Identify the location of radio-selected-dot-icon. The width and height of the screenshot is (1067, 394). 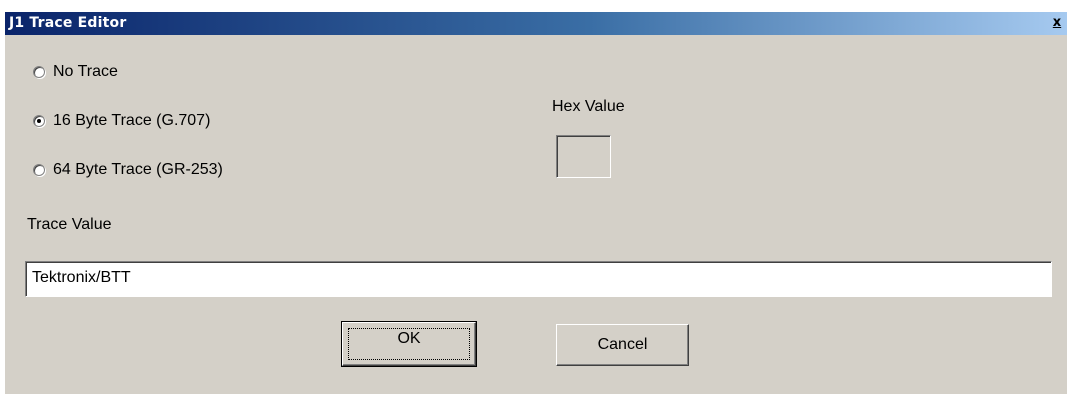
(39, 121).